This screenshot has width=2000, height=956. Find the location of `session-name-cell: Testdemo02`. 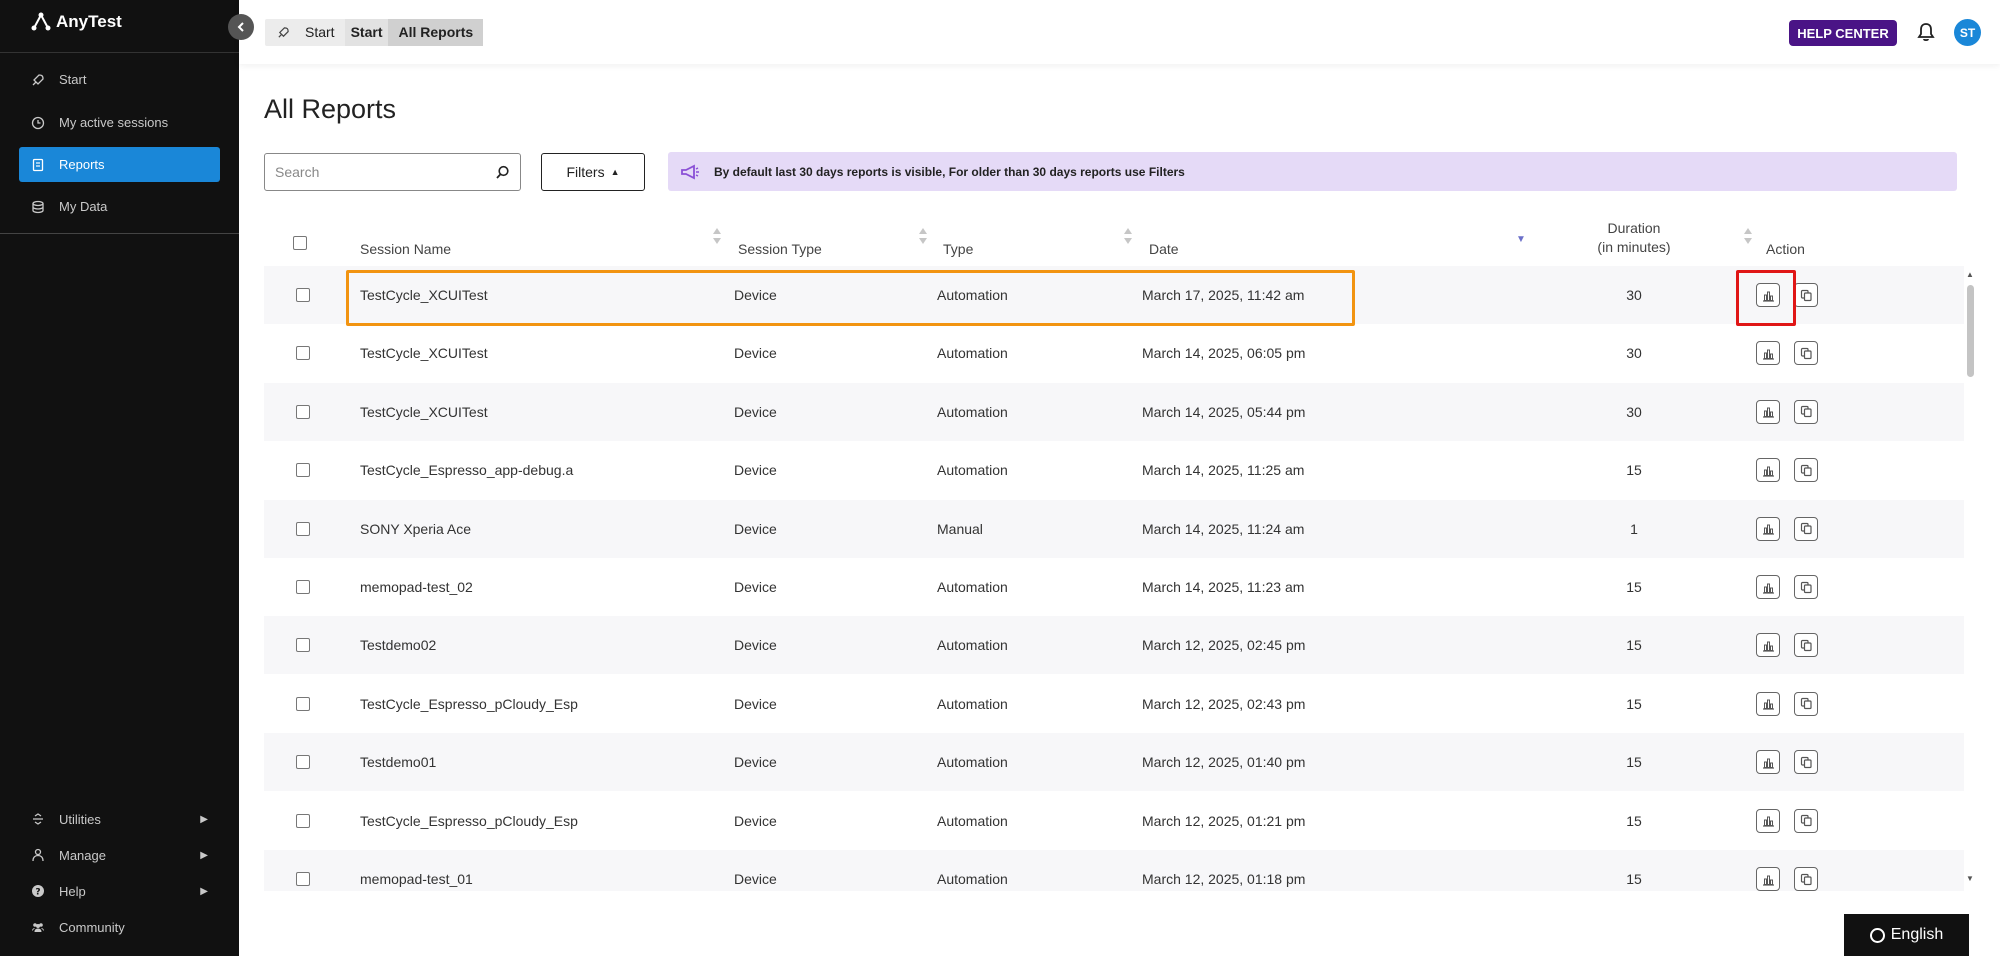

session-name-cell: Testdemo02 is located at coordinates (398, 645).